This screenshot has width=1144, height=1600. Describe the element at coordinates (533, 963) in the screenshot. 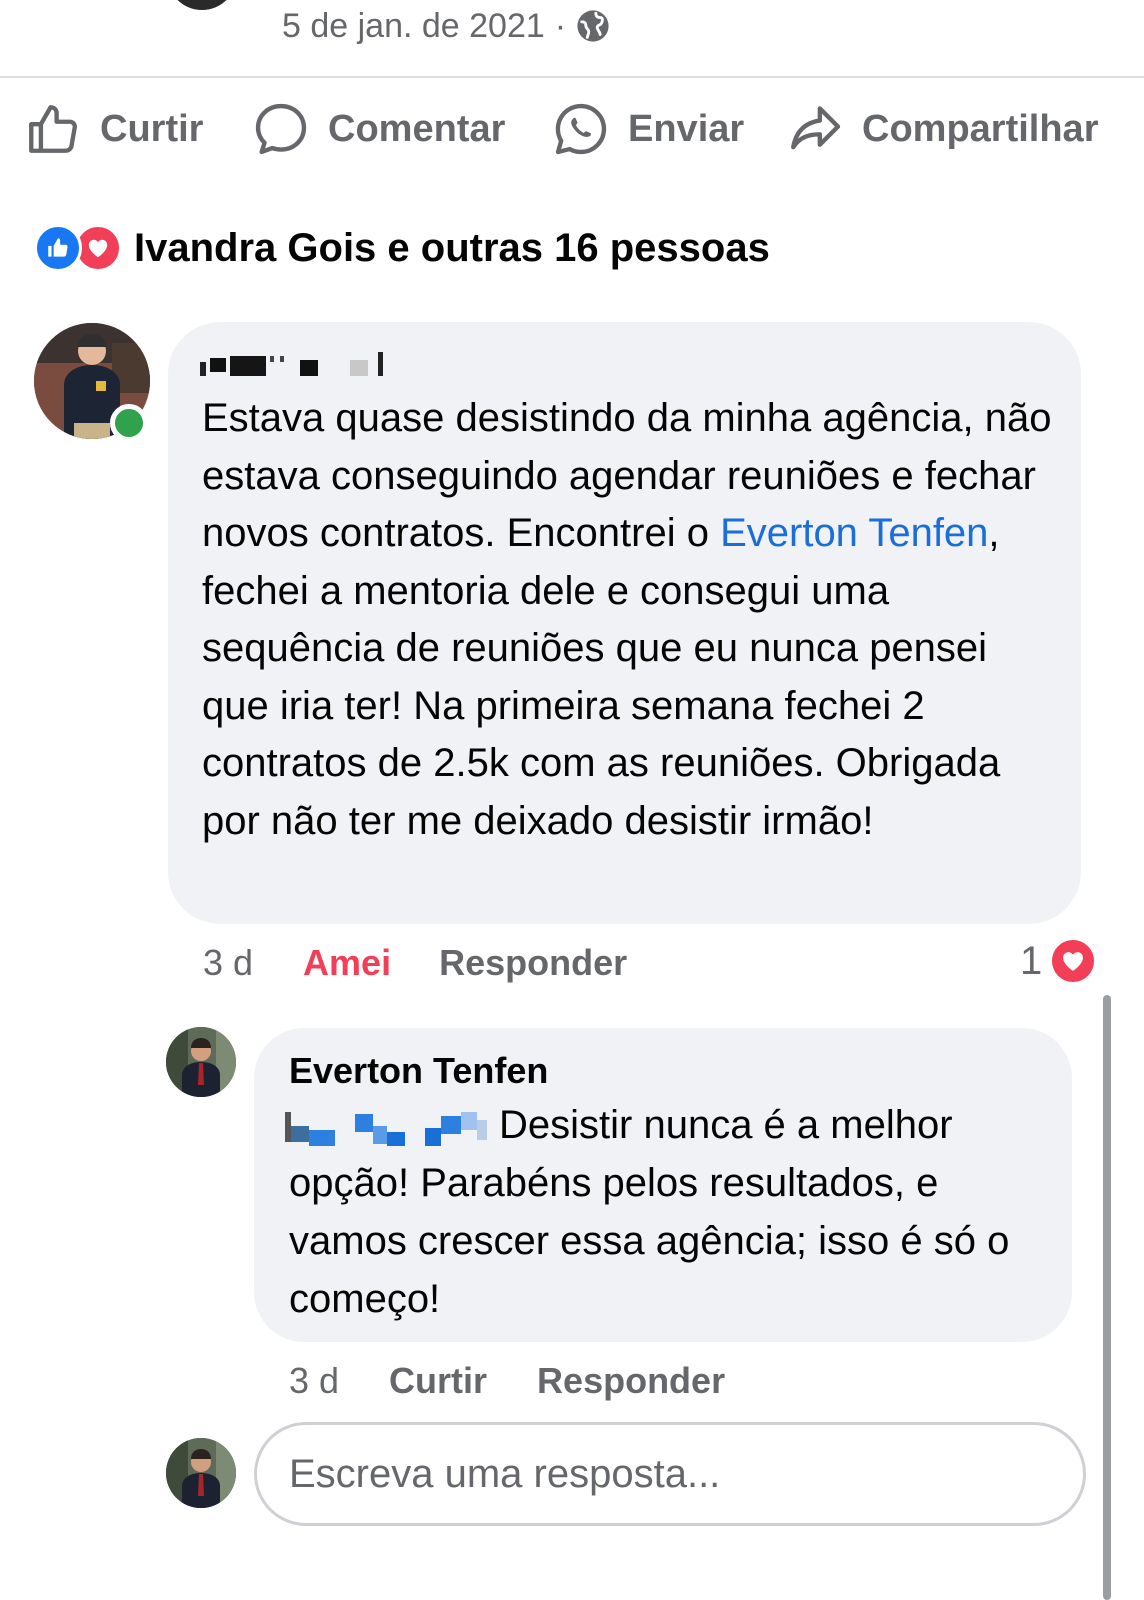

I see `reply-button: Responder` at that location.